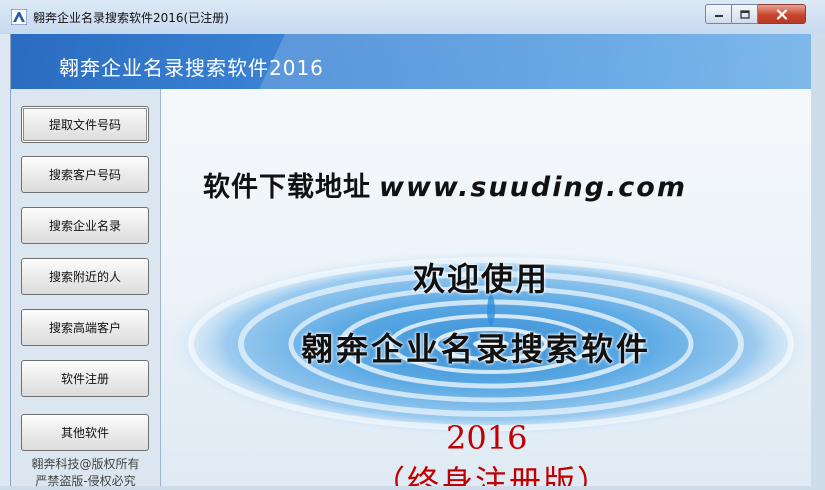 This screenshot has width=825, height=490. What do you see at coordinates (85, 432) in the screenshot?
I see `other-software-button: 其他软件` at bounding box center [85, 432].